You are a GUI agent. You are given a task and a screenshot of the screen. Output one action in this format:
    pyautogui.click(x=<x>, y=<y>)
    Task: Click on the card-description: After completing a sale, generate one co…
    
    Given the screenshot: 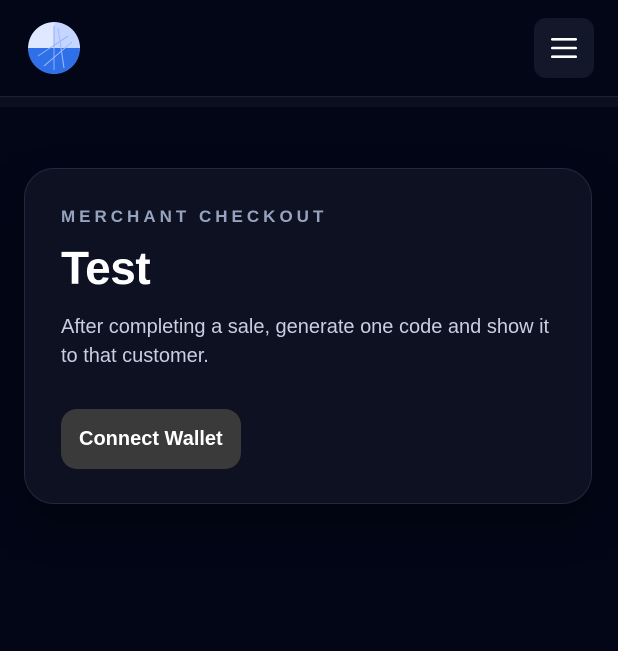 What is the action you would take?
    pyautogui.click(x=305, y=341)
    